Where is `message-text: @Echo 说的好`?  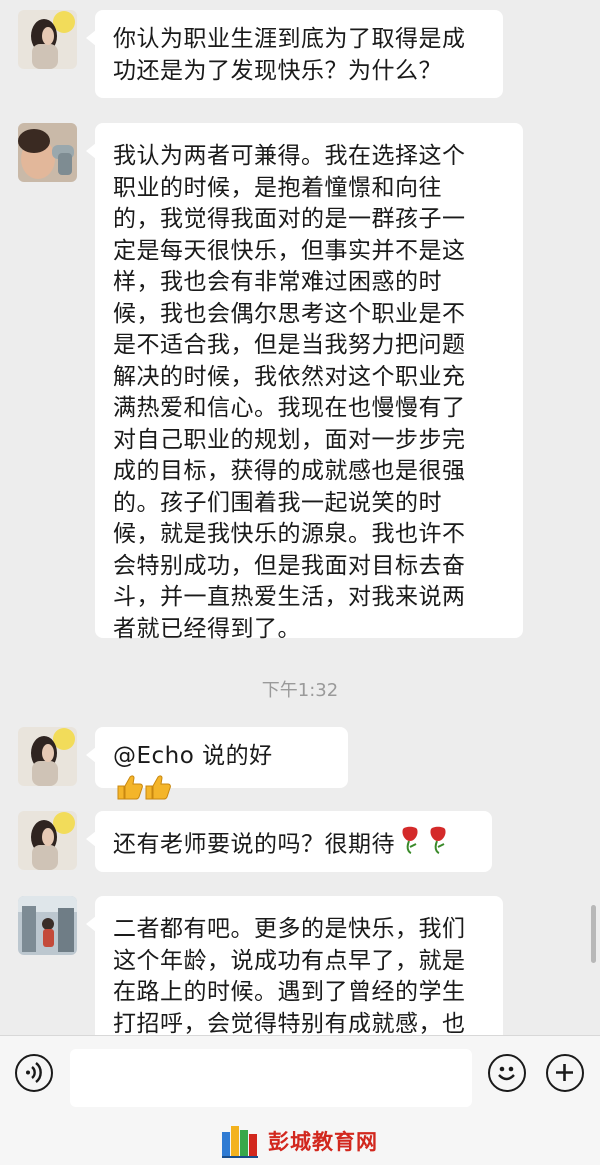
message-text: @Echo 说的好 is located at coordinates (193, 756).